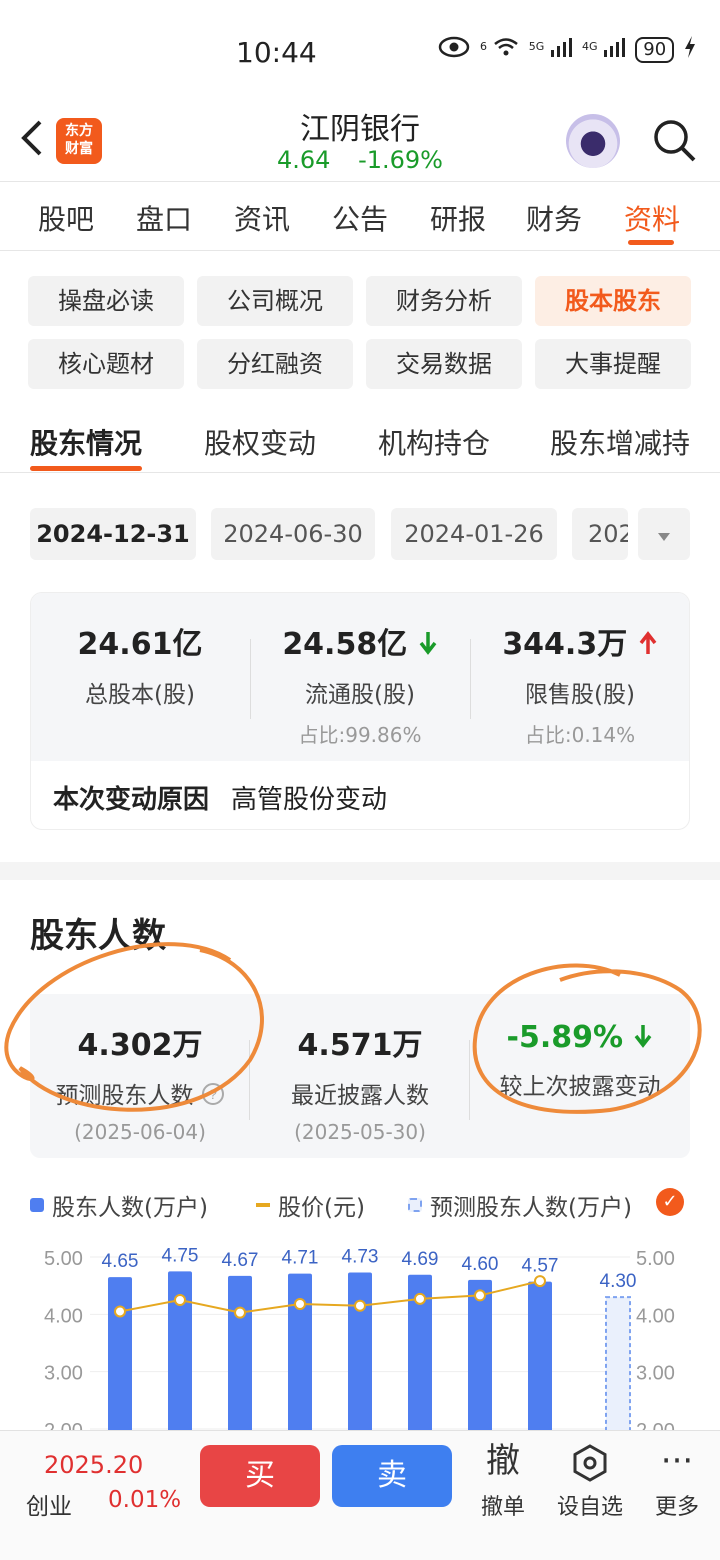 The height and width of the screenshot is (1560, 720). What do you see at coordinates (260, 1476) in the screenshot?
I see `buy-button: 买` at bounding box center [260, 1476].